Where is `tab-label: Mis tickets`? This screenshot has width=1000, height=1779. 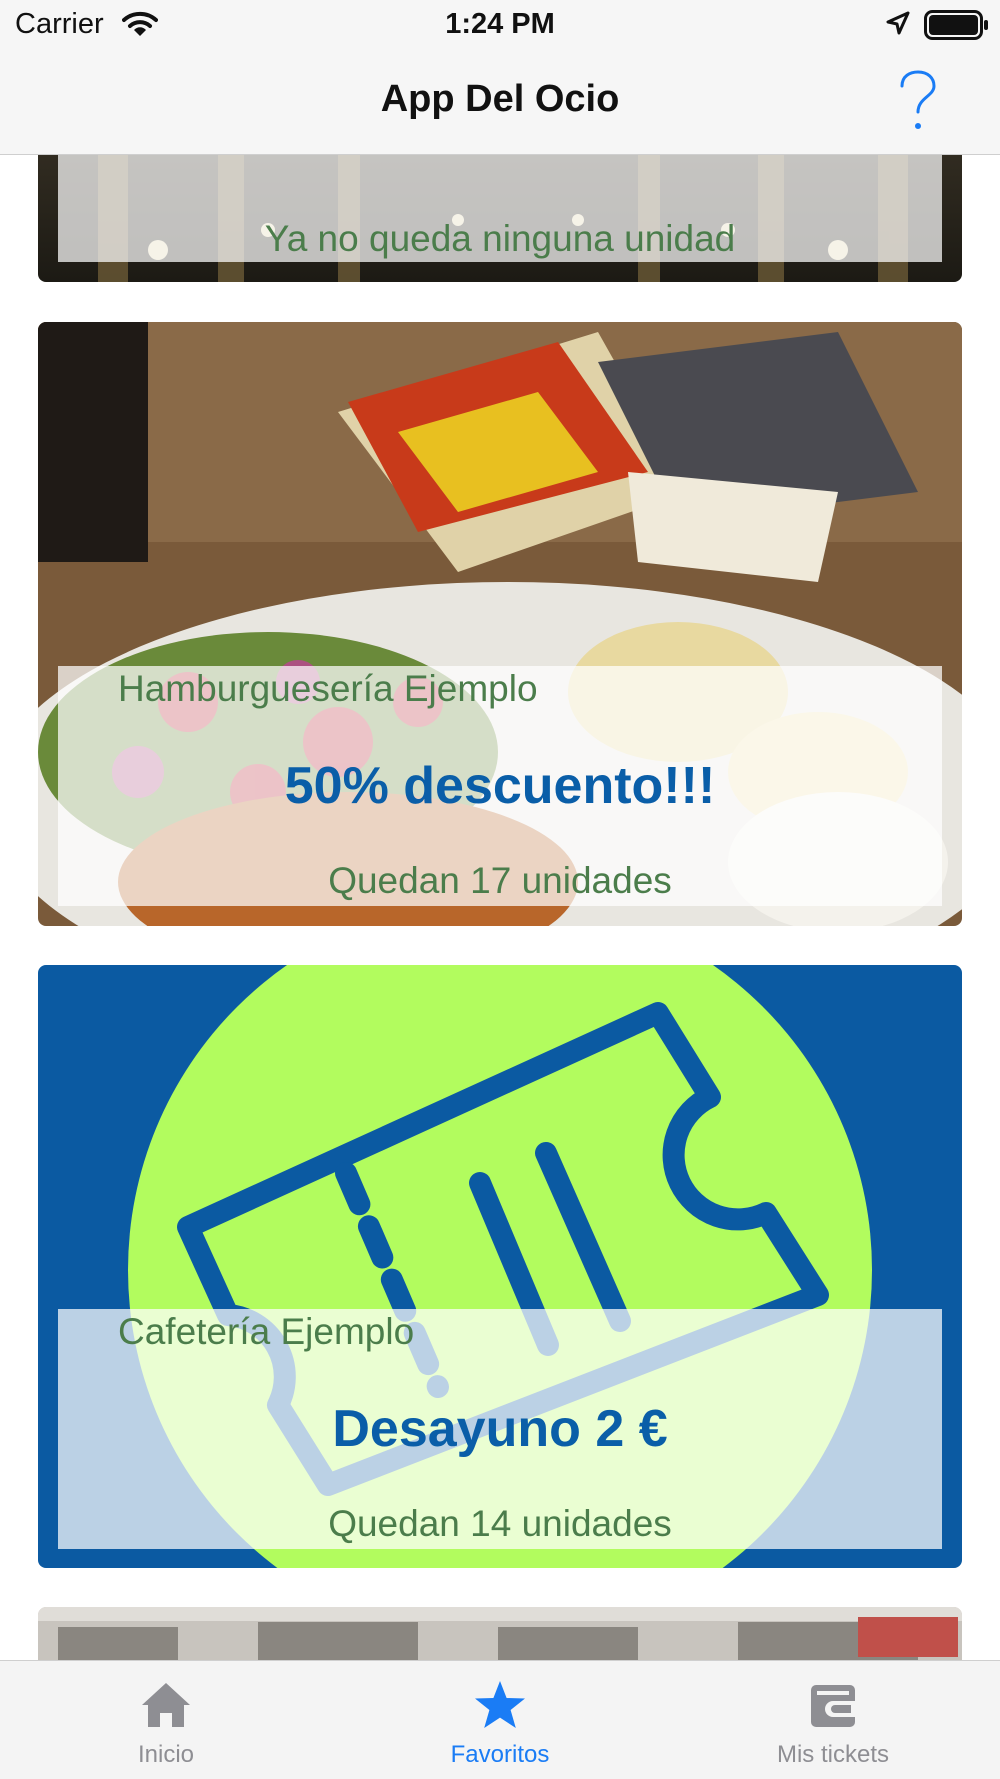 tab-label: Mis tickets is located at coordinates (832, 1754).